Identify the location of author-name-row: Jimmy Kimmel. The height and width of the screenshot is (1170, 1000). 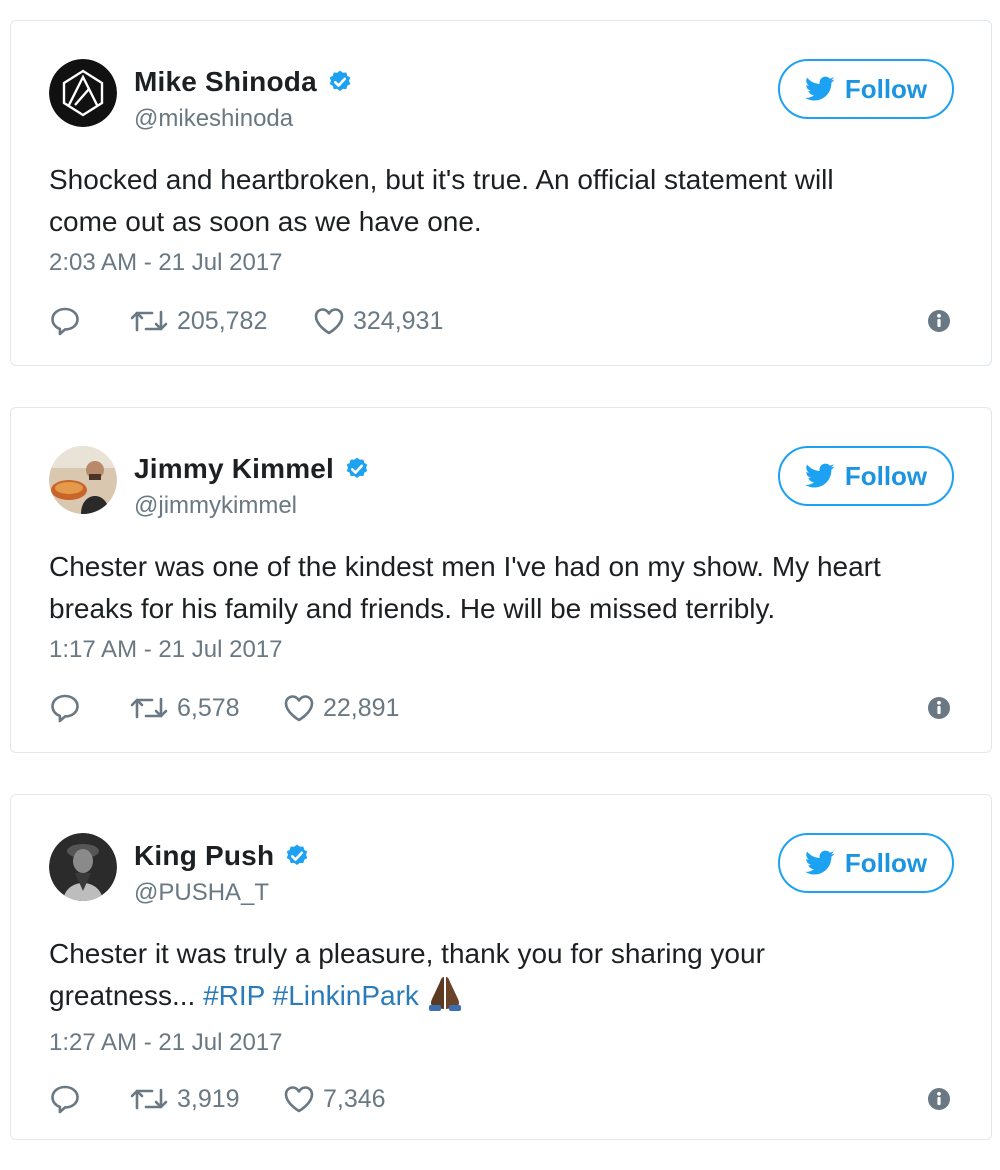
(252, 469).